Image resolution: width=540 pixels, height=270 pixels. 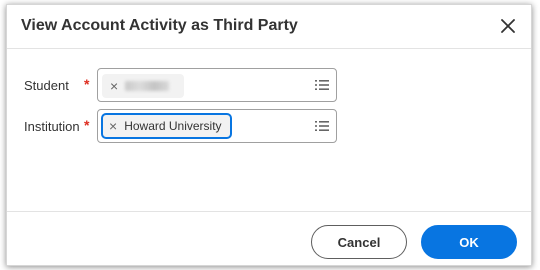 I want to click on student-row: Student * ×, so click(x=269, y=85).